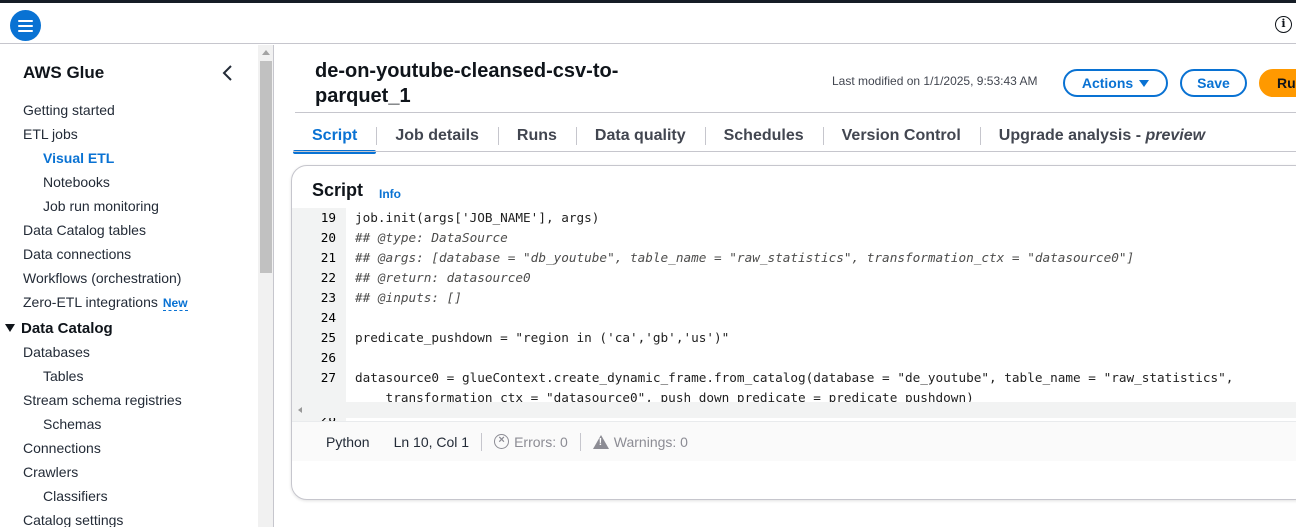 Image resolution: width=1296 pixels, height=527 pixels. I want to click on new-badge: New, so click(175, 303).